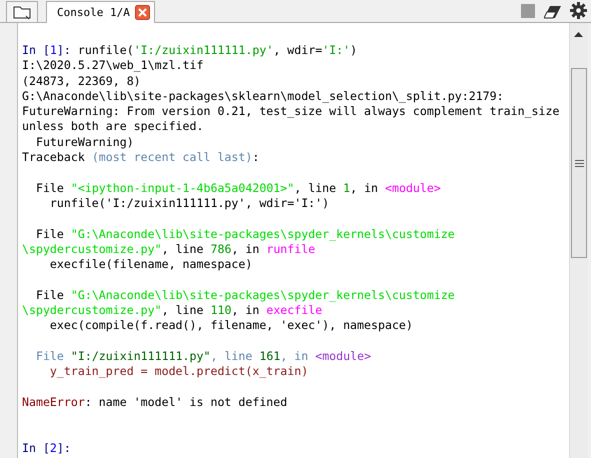 The height and width of the screenshot is (458, 591). What do you see at coordinates (263, 95) in the screenshot?
I see `console-text: G:\Anaconde\lib\site-packages\sklearn\model_selection\_split.py:2179:` at bounding box center [263, 95].